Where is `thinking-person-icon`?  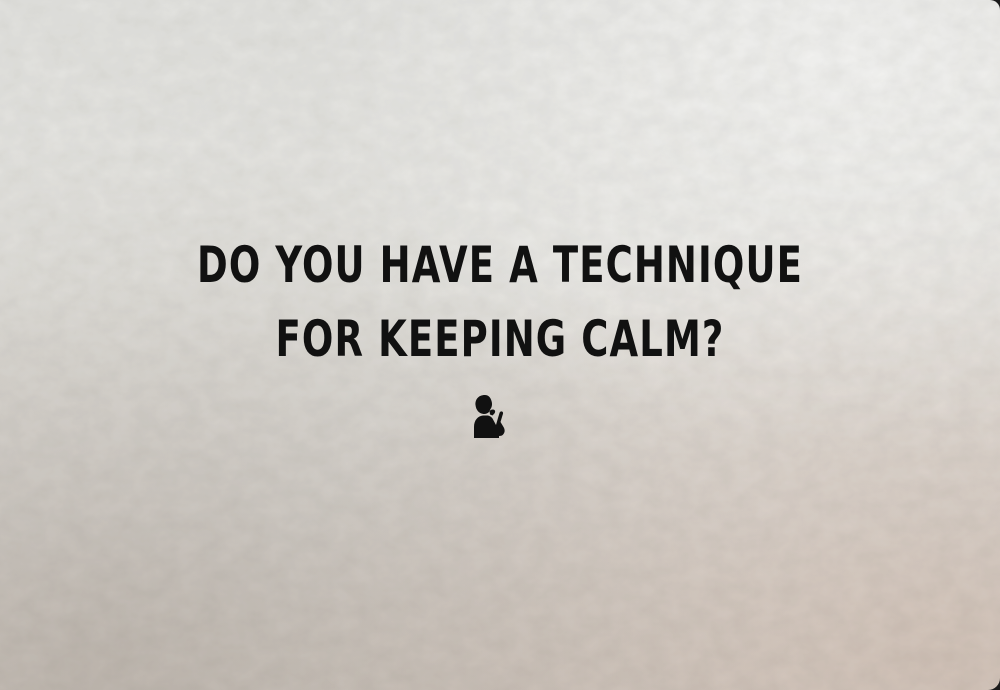 thinking-person-icon is located at coordinates (489, 416).